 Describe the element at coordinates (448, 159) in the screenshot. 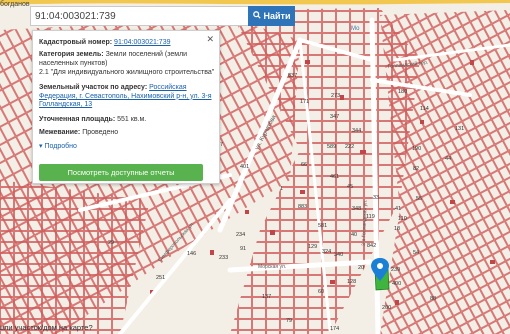

I see `svg-text: 44` at that location.